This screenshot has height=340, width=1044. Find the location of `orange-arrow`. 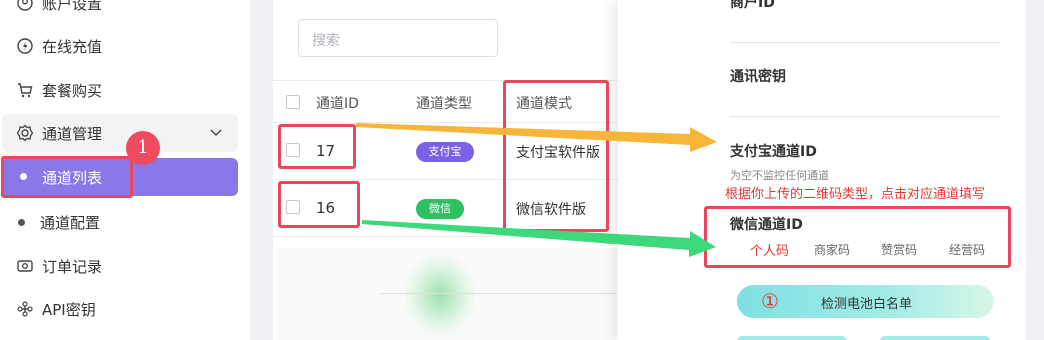

orange-arrow is located at coordinates (536, 137).